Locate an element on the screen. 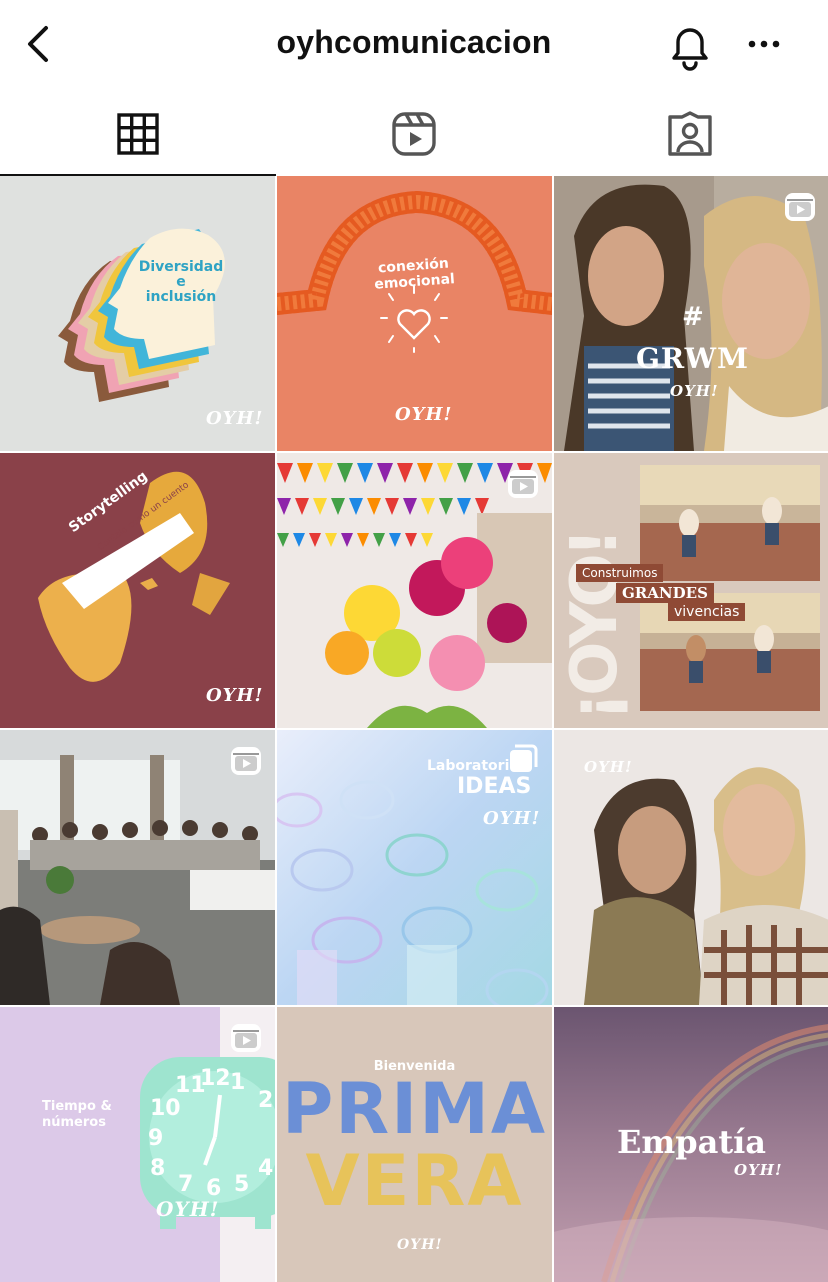 This screenshot has width=828, height=1282. post-grandes-line1: Construimos is located at coordinates (620, 573).